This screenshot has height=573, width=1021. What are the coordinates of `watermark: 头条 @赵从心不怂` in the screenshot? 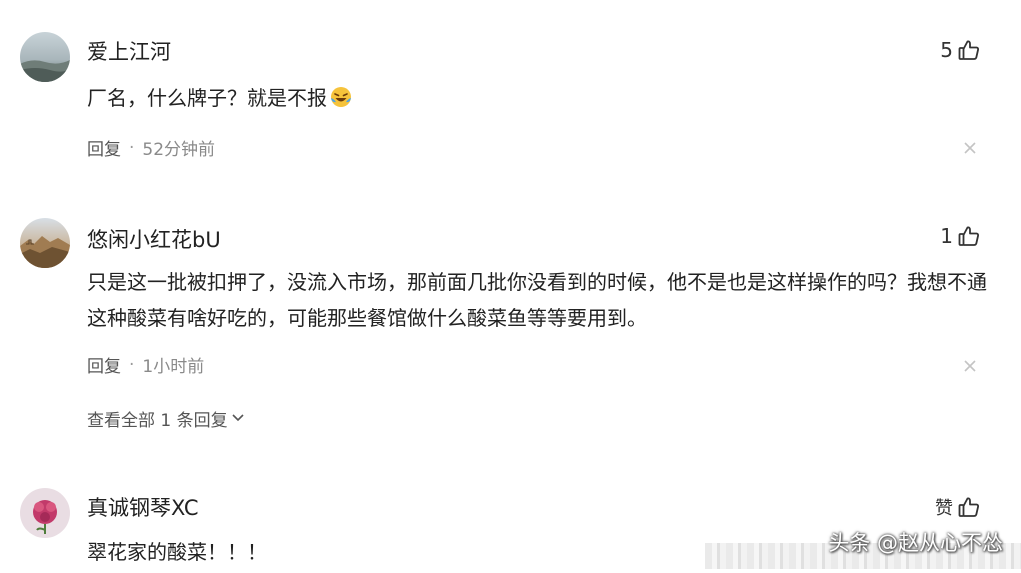 It's located at (915, 543).